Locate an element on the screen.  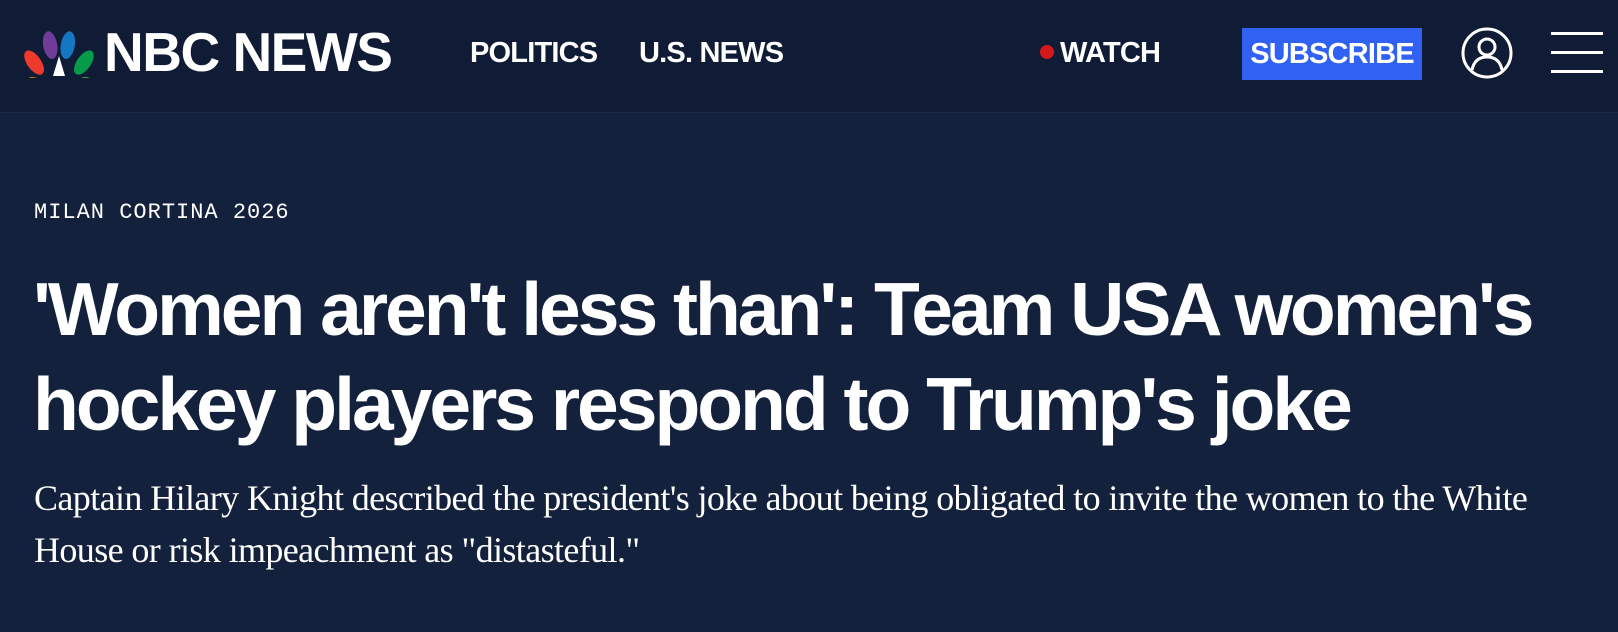
nav-link-us-news: U.S. NEWS is located at coordinates (711, 53).